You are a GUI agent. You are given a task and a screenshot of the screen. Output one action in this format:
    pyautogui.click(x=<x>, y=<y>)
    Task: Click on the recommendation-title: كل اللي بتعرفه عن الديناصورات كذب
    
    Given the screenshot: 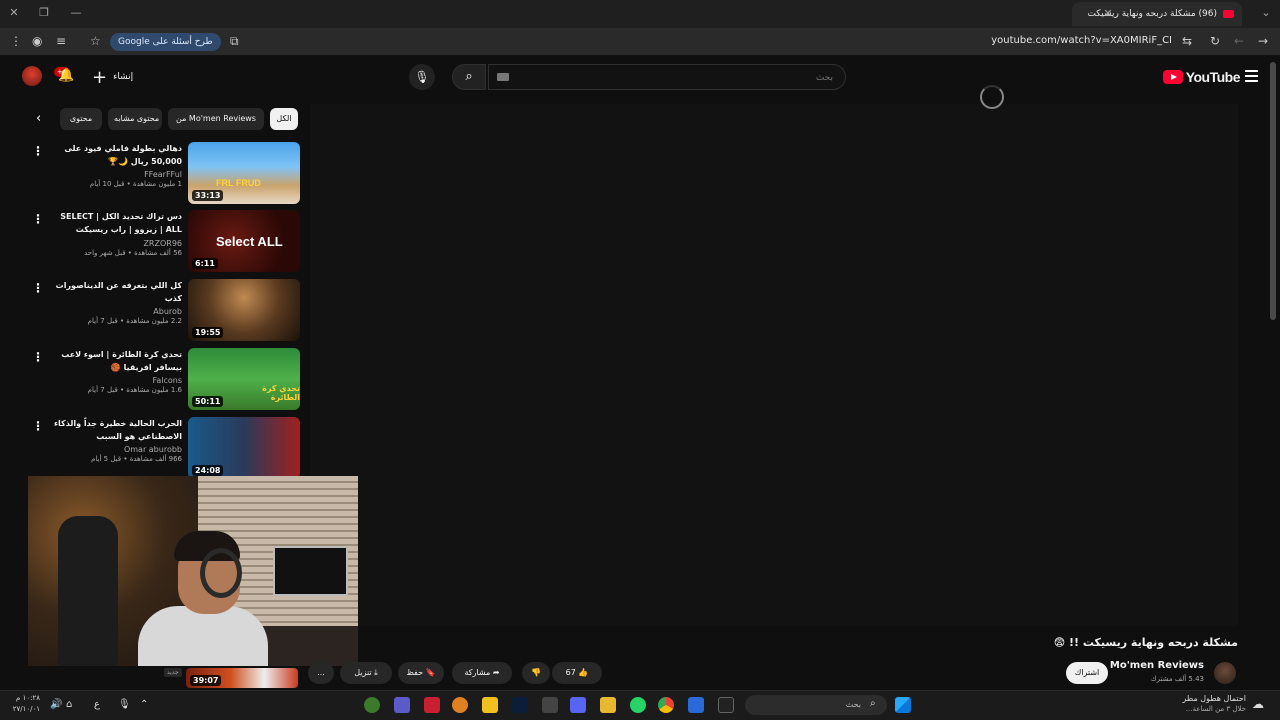 What is the action you would take?
    pyautogui.click(x=118, y=292)
    